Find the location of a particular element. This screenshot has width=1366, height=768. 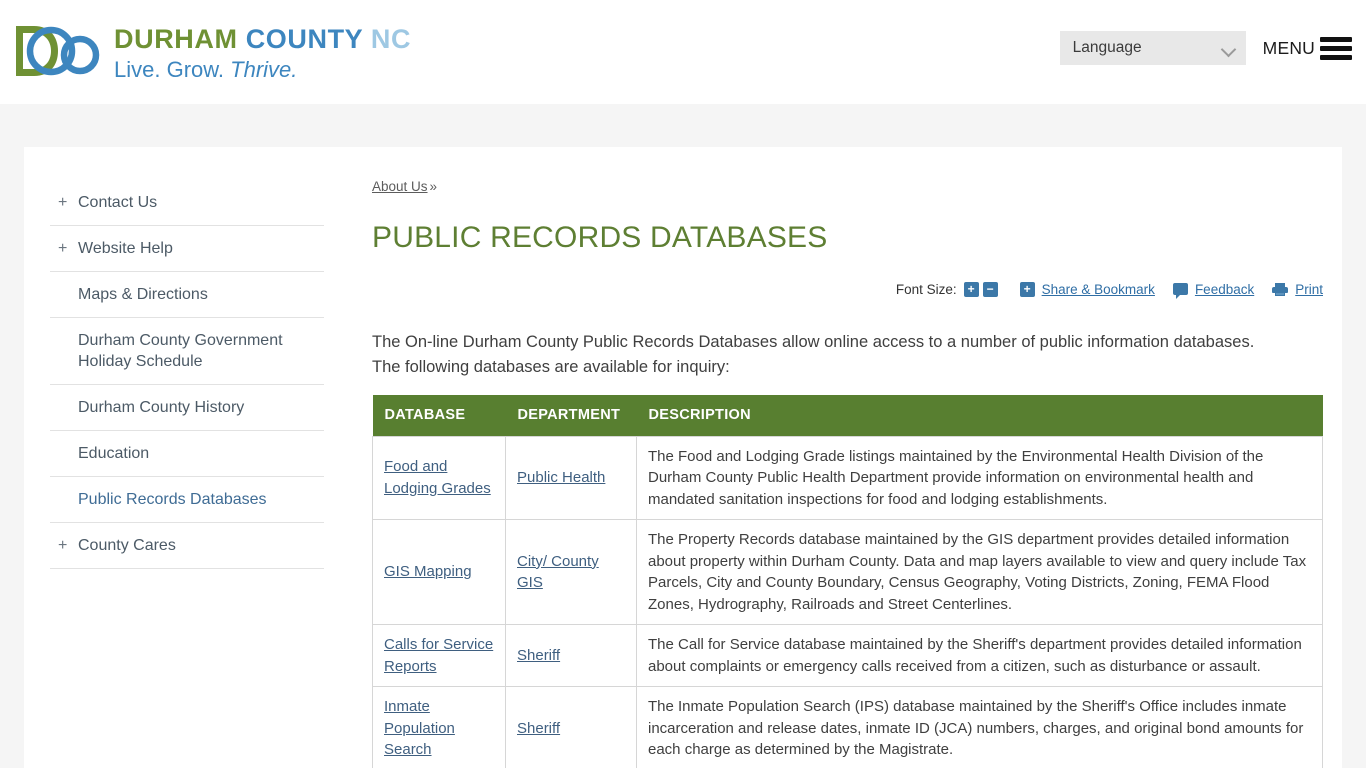

cell-database: Inmate Population Search is located at coordinates (439, 727).